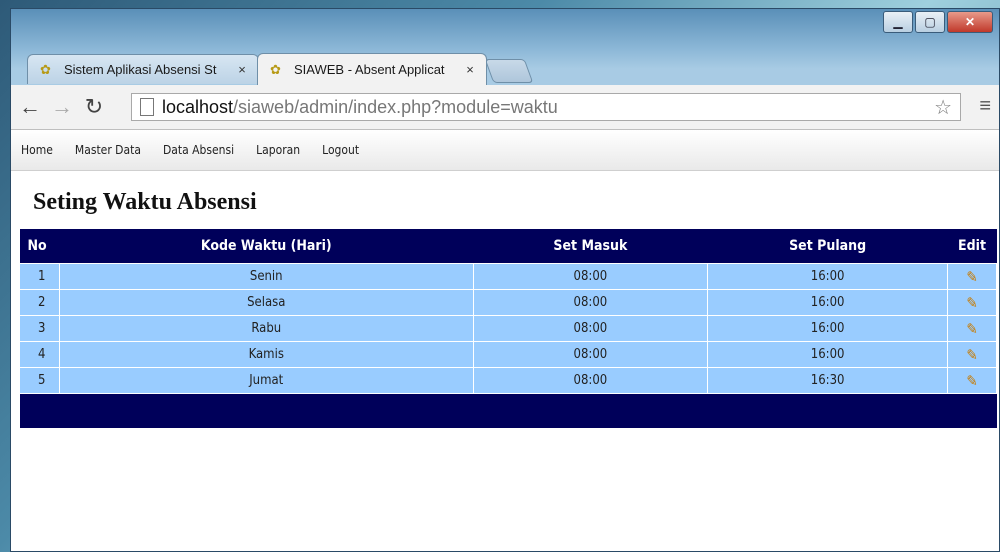 This screenshot has height=552, width=1000. I want to click on nav-home: Home, so click(37, 150).